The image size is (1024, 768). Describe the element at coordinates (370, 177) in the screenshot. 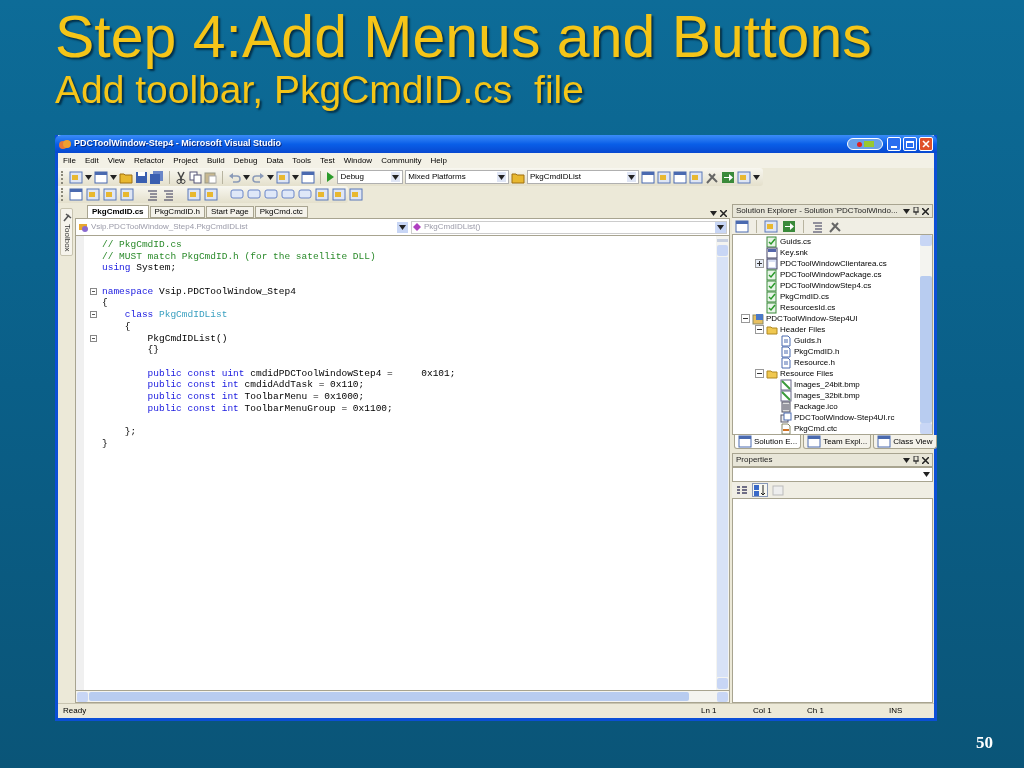

I see `configuration-dropdown: Debug` at that location.